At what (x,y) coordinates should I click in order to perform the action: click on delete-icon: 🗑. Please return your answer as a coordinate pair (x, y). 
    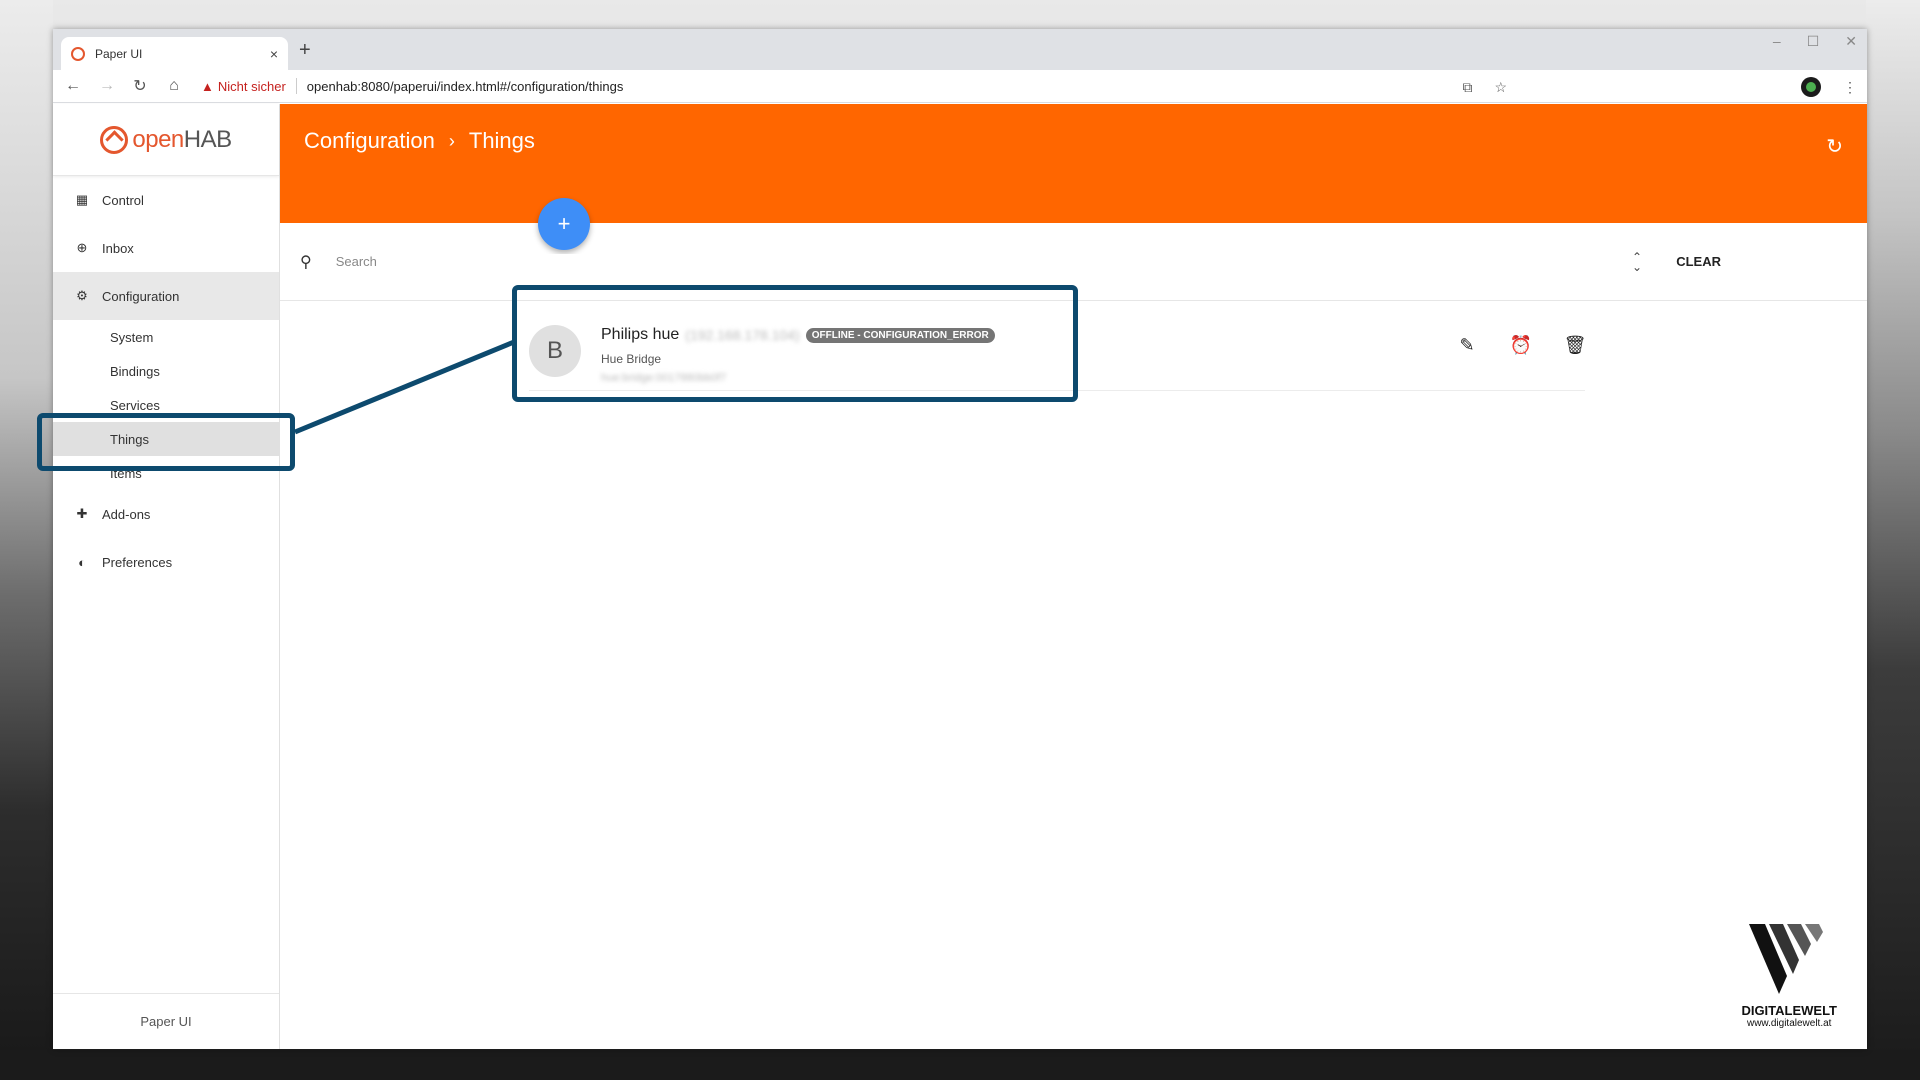
    Looking at the image, I should click on (1575, 345).